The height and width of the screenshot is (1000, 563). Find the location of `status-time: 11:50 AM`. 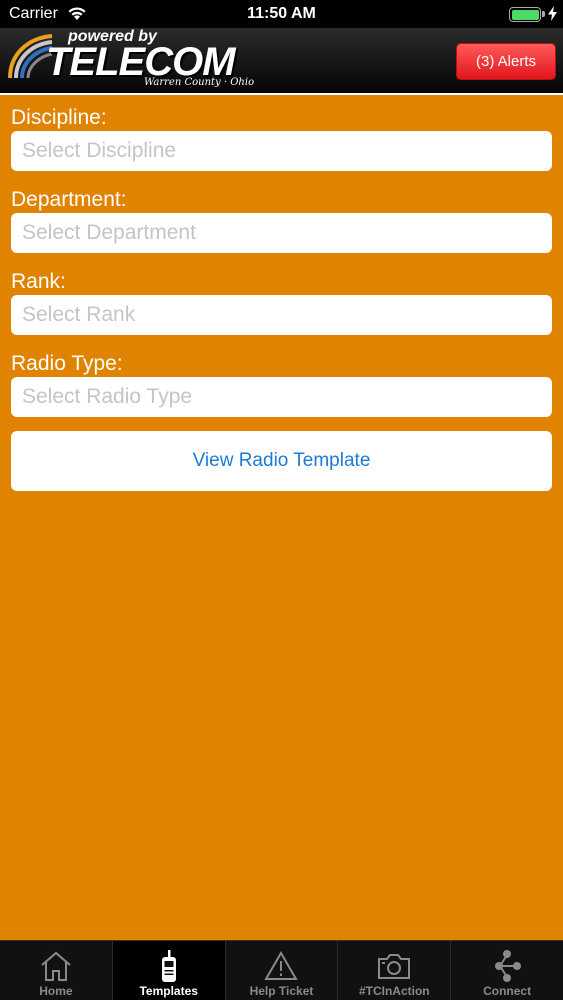

status-time: 11:50 AM is located at coordinates (281, 13).